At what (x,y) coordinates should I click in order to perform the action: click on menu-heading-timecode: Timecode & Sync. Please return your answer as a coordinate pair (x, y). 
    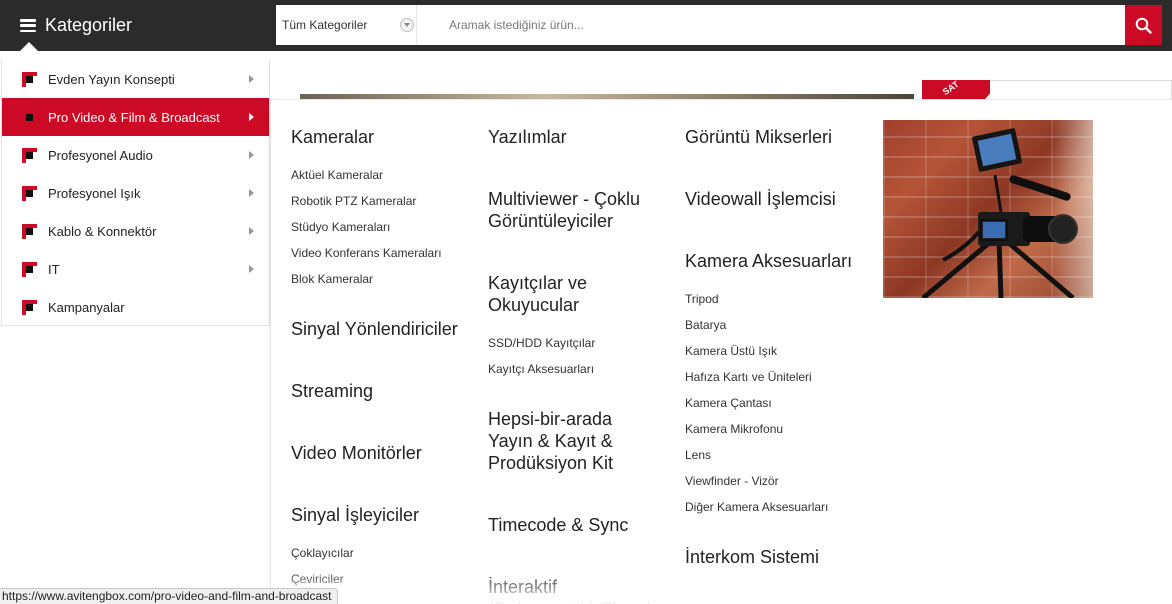
    Looking at the image, I should click on (558, 525).